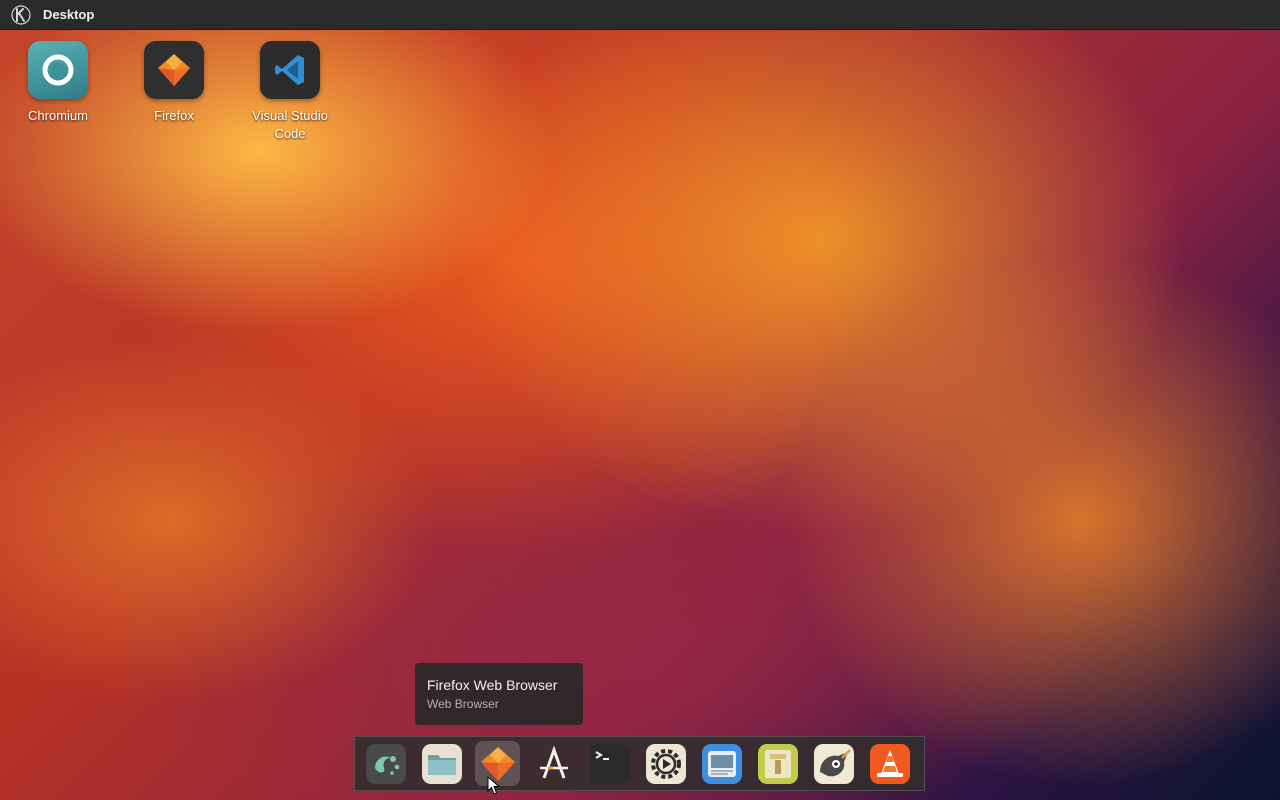  Describe the element at coordinates (463, 704) in the screenshot. I see `tooltip-subtitle: Web Browser` at that location.